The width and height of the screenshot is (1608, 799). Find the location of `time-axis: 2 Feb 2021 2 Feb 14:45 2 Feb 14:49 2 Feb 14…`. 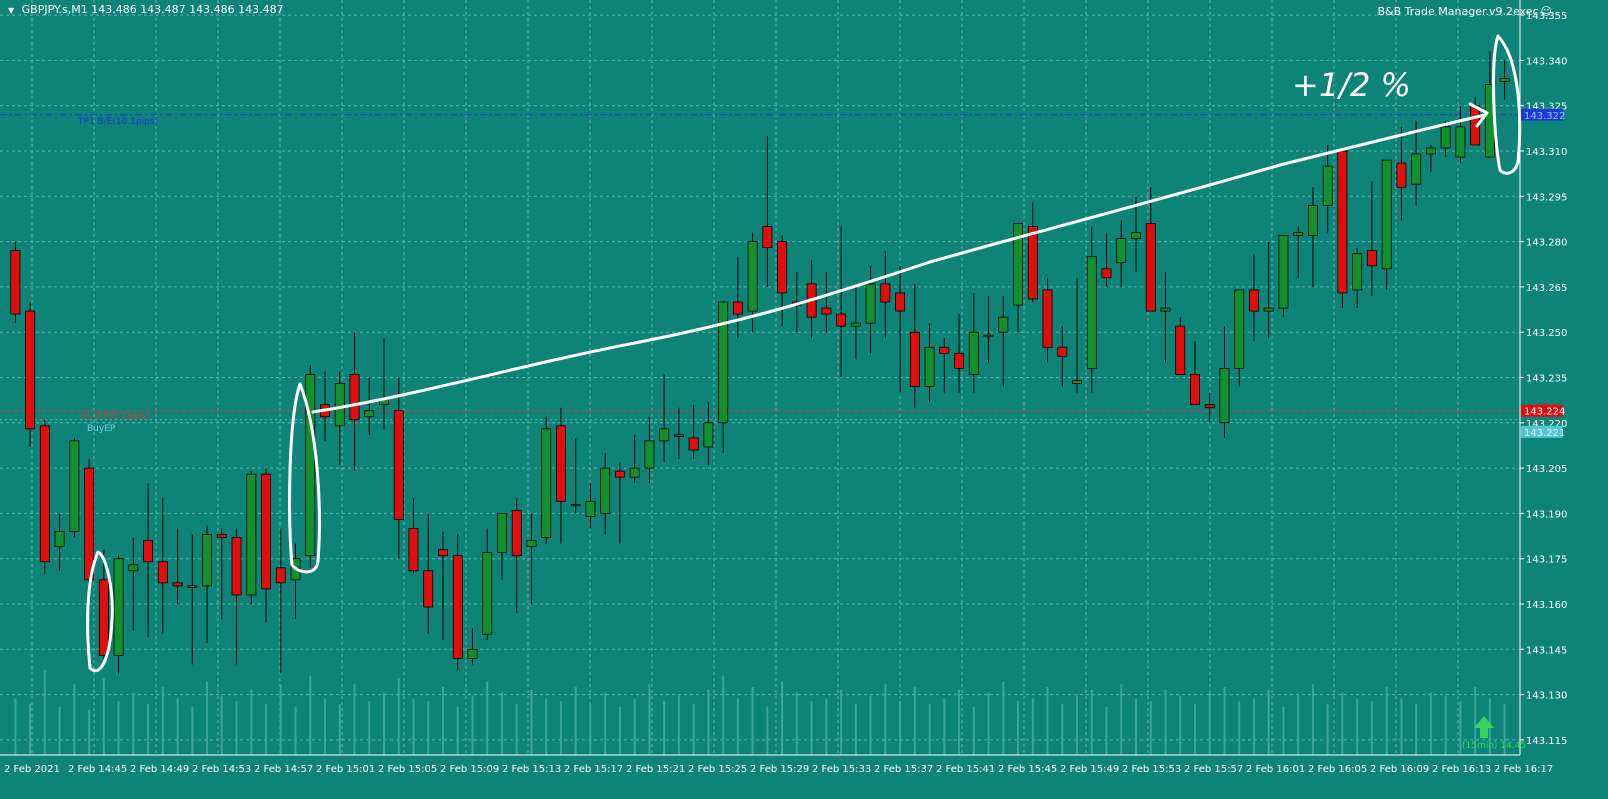

time-axis: 2 Feb 2021 2 Feb 14:45 2 Feb 14:49 2 Feb 14… is located at coordinates (778, 769).